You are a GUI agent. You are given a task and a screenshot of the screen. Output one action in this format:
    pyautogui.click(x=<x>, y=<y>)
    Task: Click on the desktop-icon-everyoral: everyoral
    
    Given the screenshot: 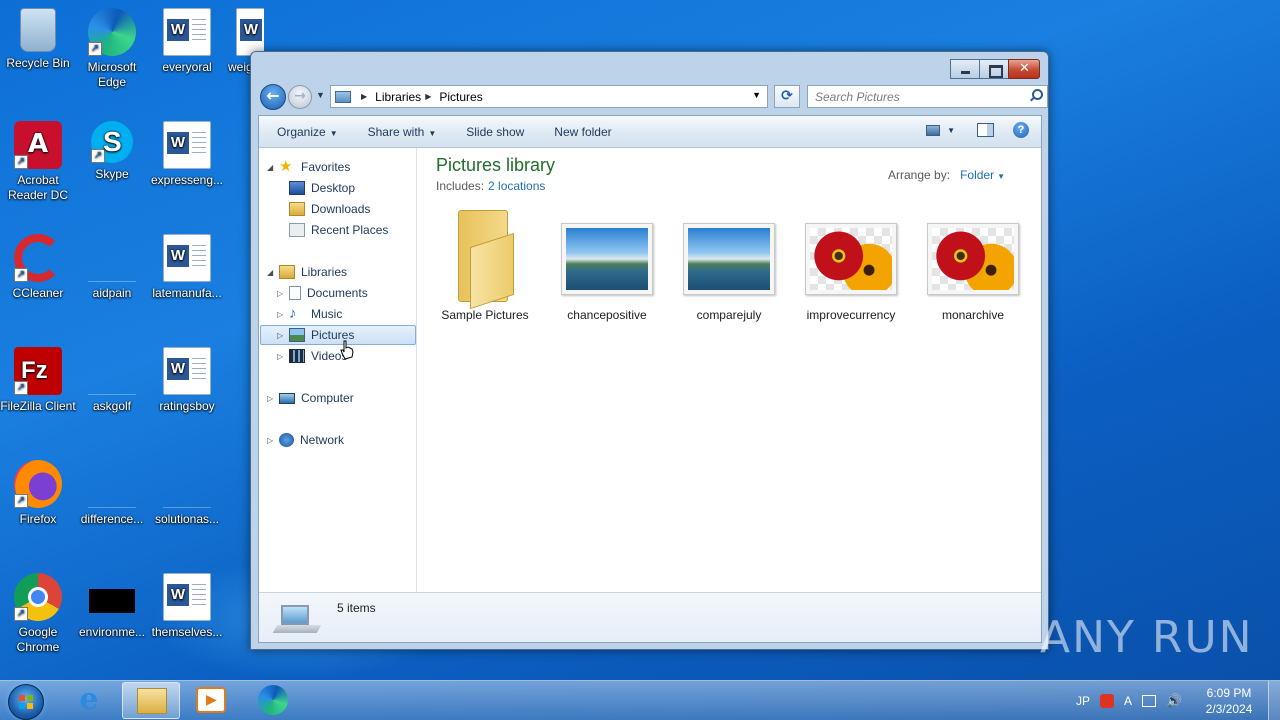 What is the action you would take?
    pyautogui.click(x=187, y=41)
    